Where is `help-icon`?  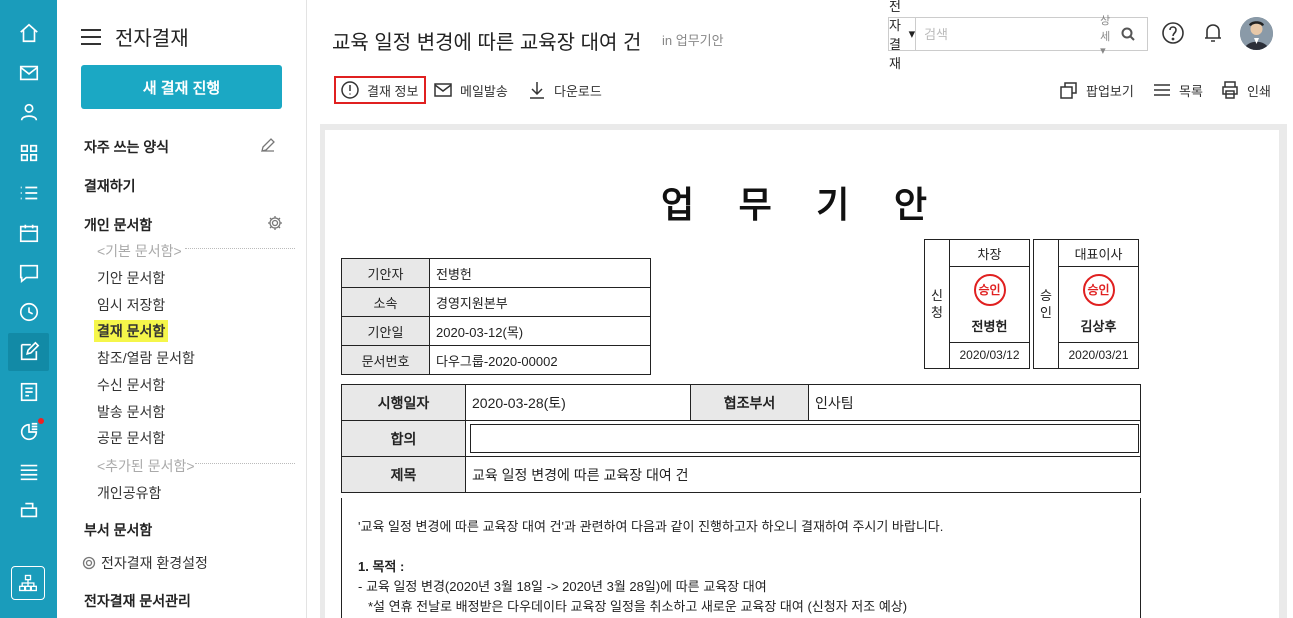
help-icon is located at coordinates (1173, 33).